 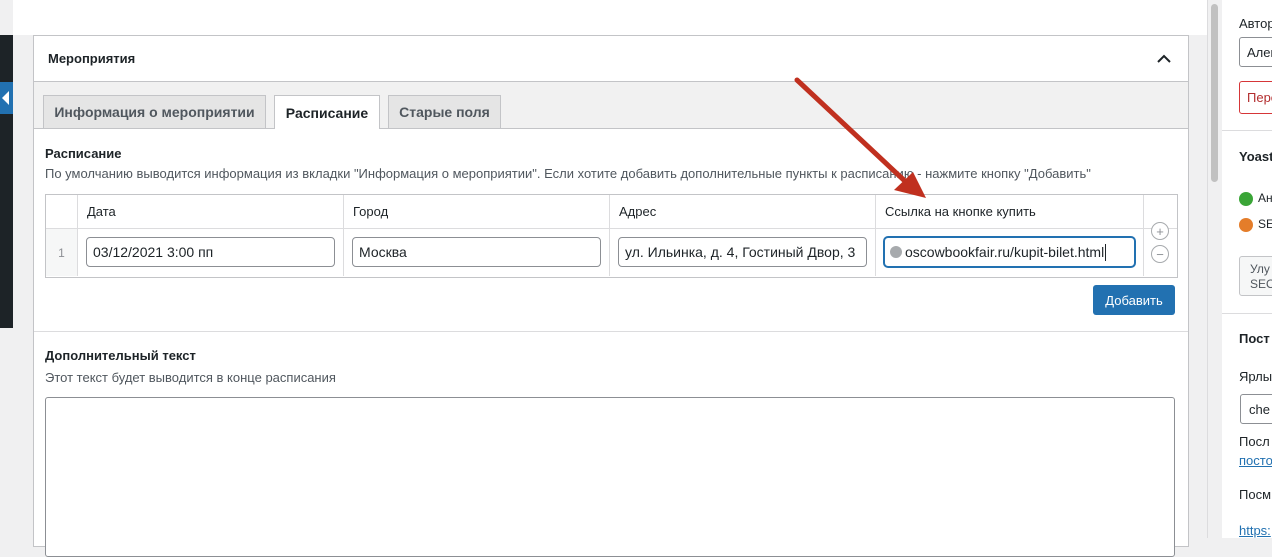 I want to click on add-button: Добавить, so click(x=1134, y=300).